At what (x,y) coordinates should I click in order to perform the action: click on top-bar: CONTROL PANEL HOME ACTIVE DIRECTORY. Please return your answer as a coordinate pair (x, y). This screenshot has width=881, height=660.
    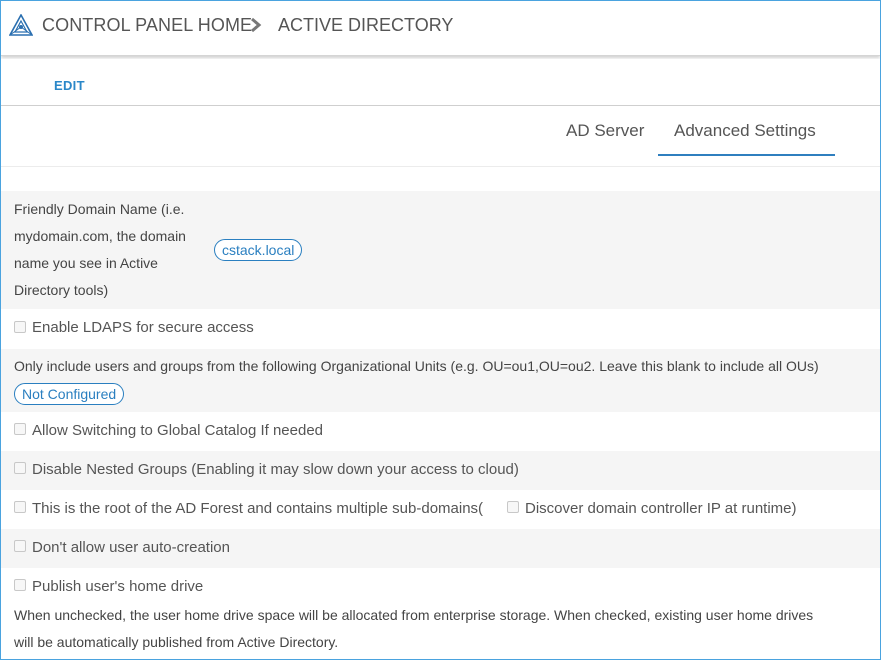
    Looking at the image, I should click on (440, 28).